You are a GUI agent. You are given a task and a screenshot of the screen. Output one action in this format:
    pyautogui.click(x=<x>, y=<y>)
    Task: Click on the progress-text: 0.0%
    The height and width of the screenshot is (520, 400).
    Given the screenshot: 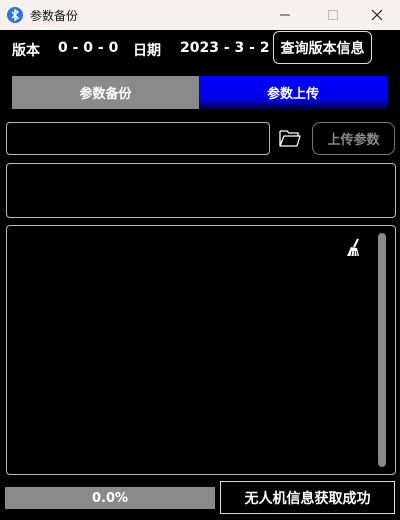 What is the action you would take?
    pyautogui.click(x=110, y=498)
    